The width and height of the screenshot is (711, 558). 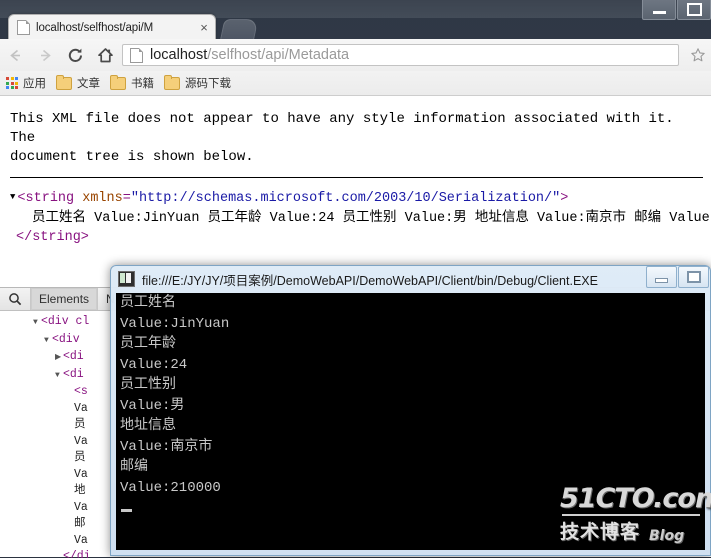 What do you see at coordinates (88, 84) in the screenshot?
I see `bookmark-label: 文章` at bounding box center [88, 84].